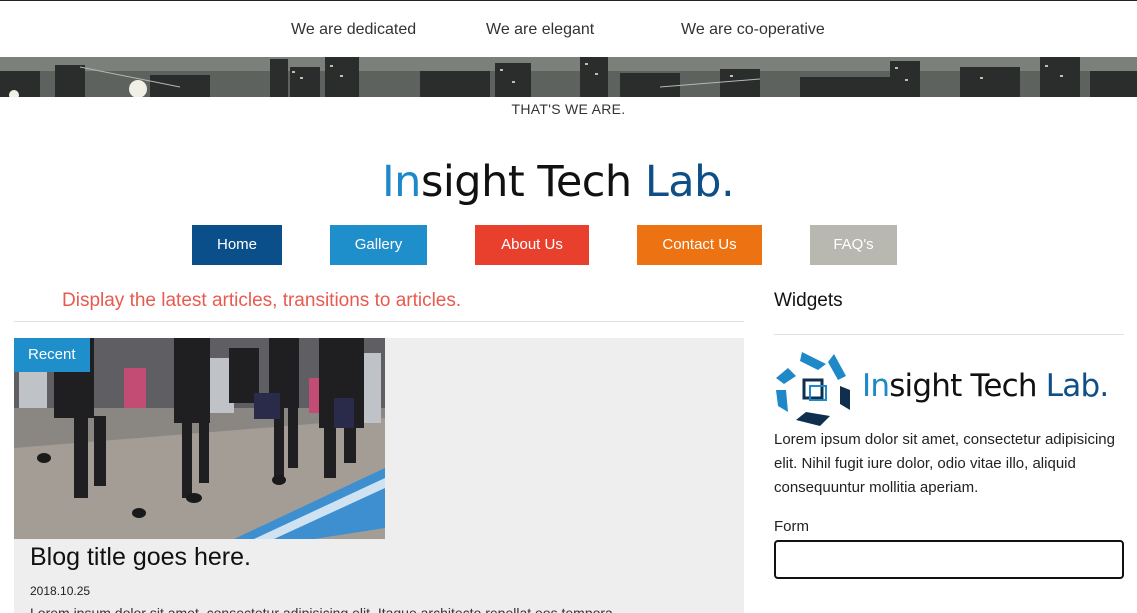  Describe the element at coordinates (949, 559) in the screenshot. I see `form-text-input` at that location.